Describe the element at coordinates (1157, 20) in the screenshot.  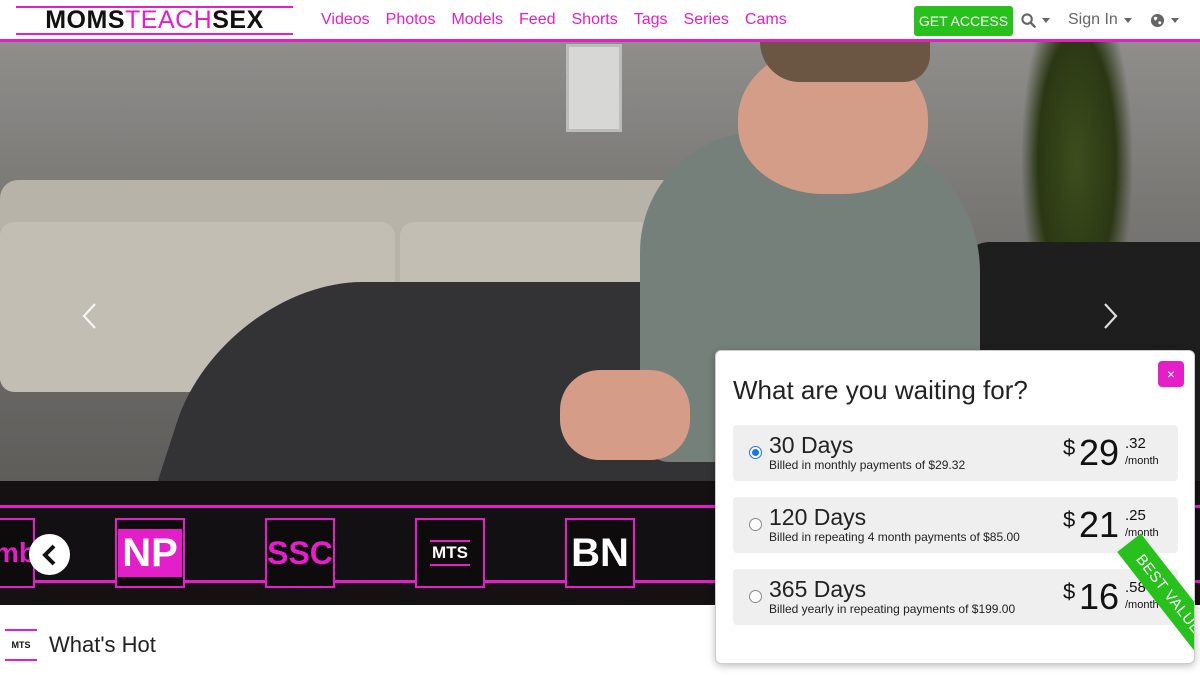
I see `globe-icon` at that location.